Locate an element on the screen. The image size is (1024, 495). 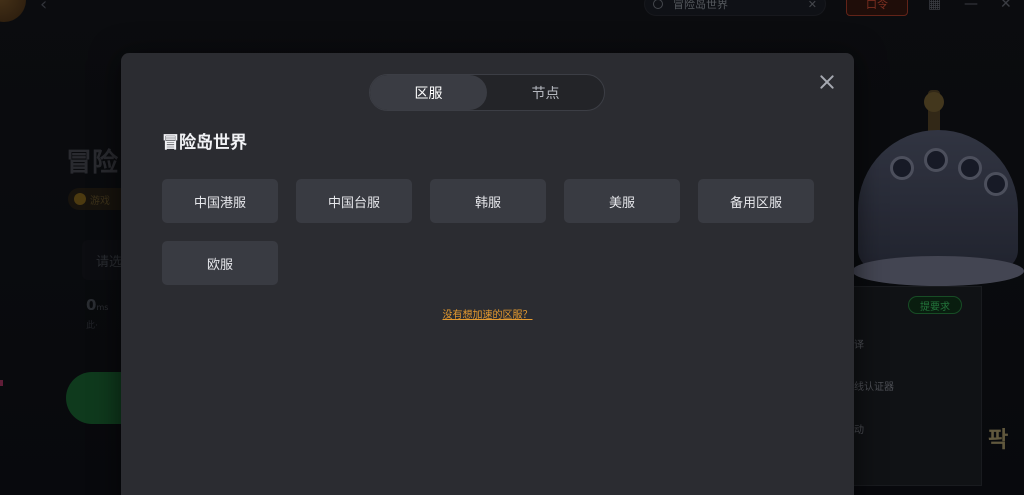
request-server-row: 没有想加速的区服？ is located at coordinates (487, 312).